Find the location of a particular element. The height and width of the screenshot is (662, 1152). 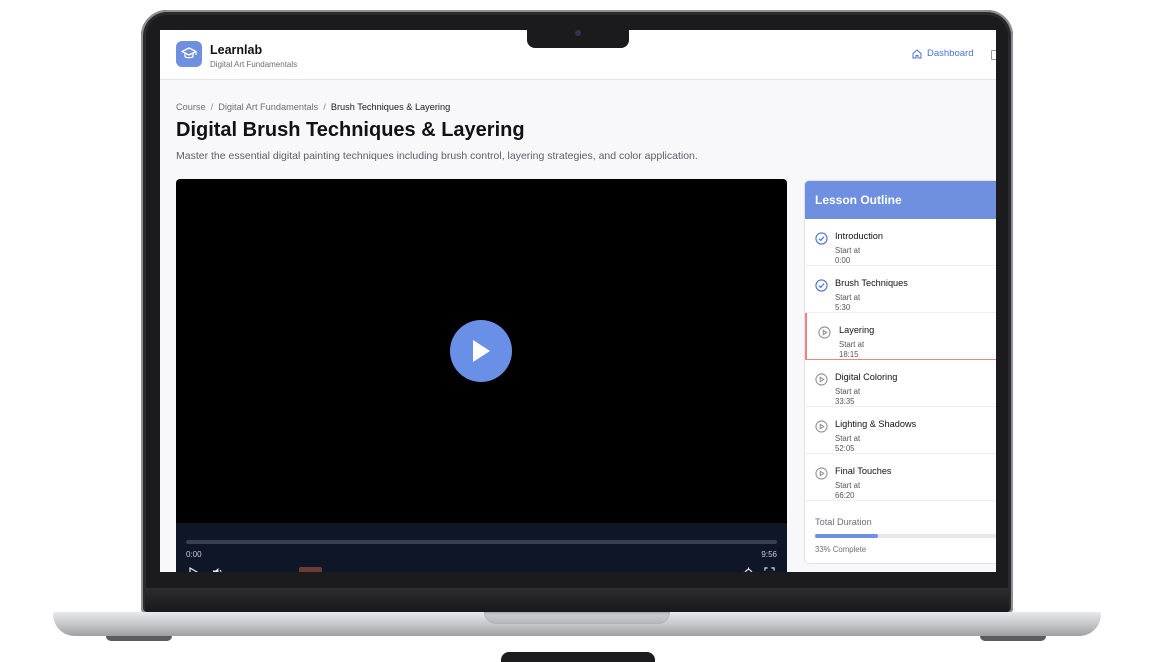

lesson-start: Start at 18:15 is located at coordinates (851, 350).